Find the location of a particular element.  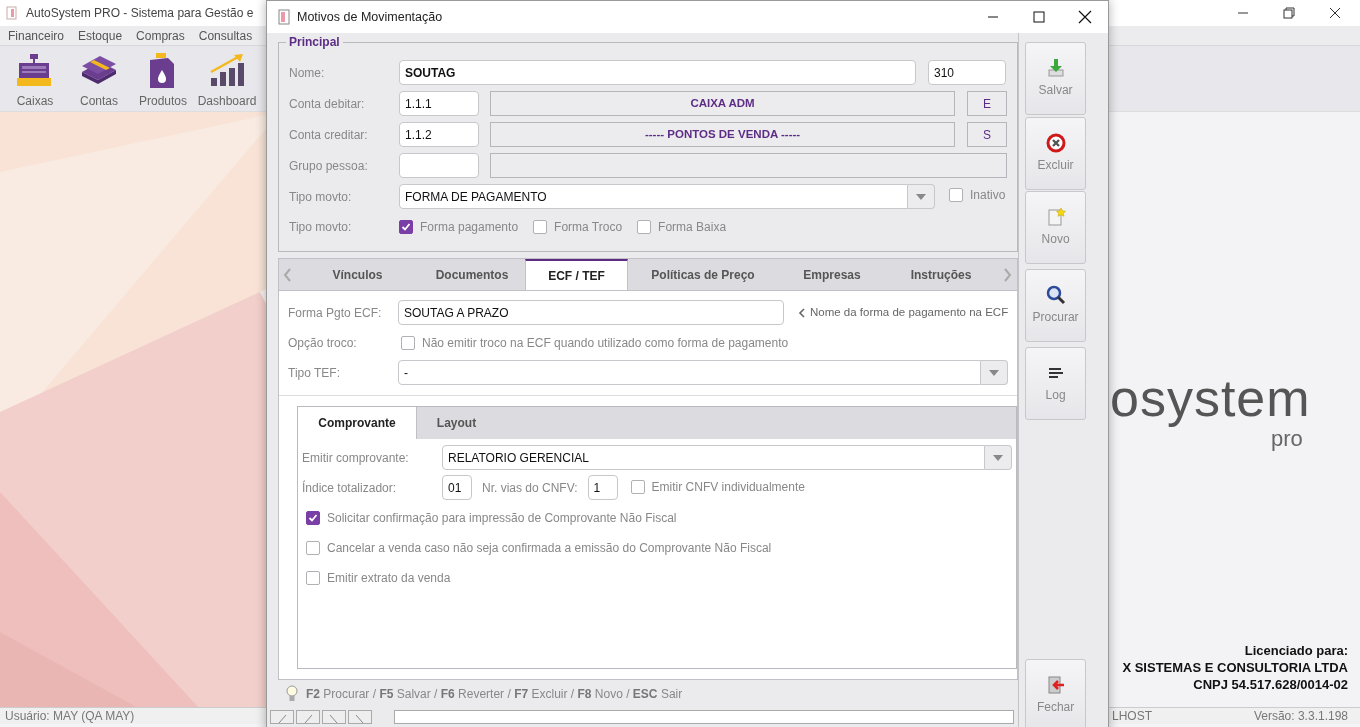

toolbar-button: Produtos is located at coordinates (163, 81).